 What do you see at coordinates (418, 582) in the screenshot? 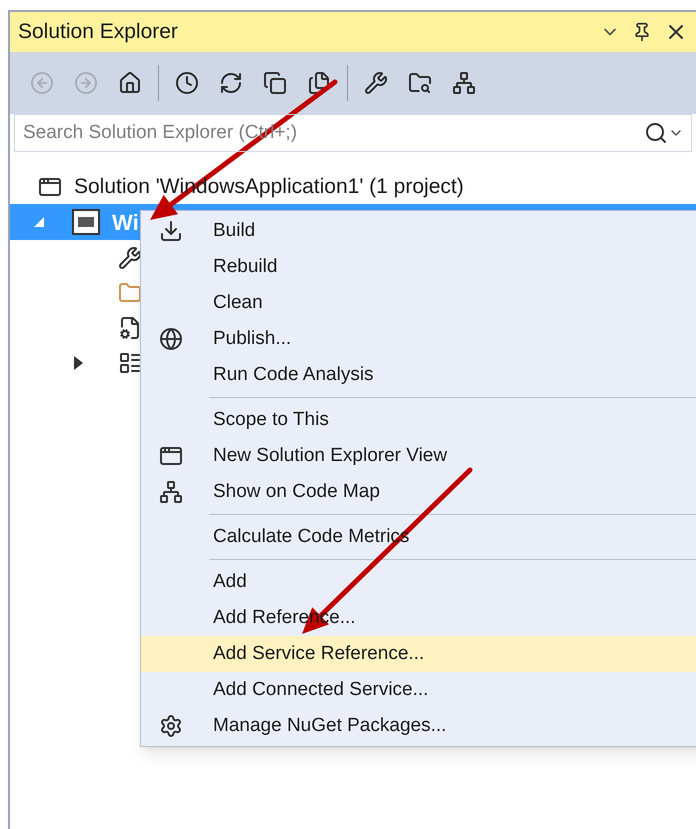
I see `menu-item: Add` at bounding box center [418, 582].